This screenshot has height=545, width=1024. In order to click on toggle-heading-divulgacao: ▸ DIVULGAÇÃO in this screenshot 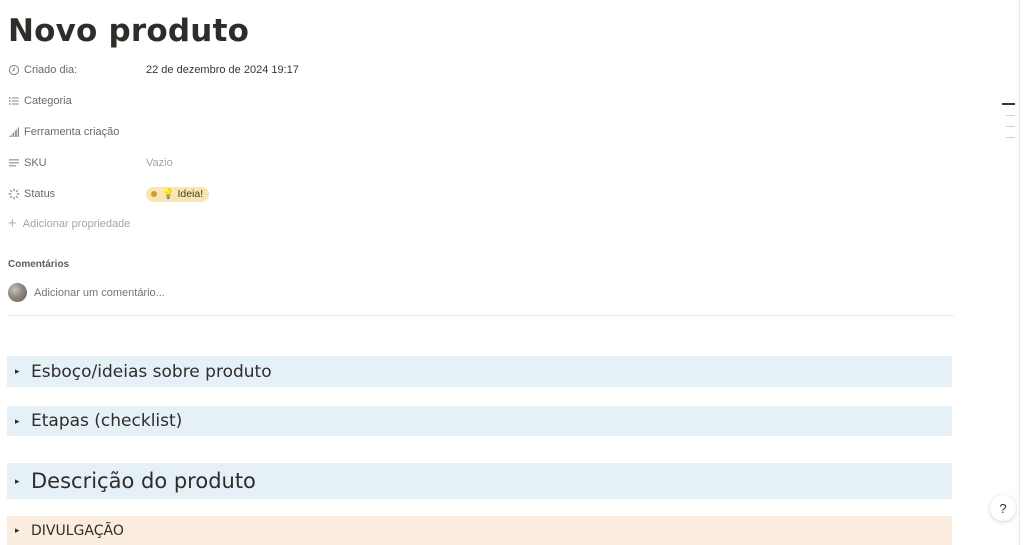, I will do `click(479, 530)`.